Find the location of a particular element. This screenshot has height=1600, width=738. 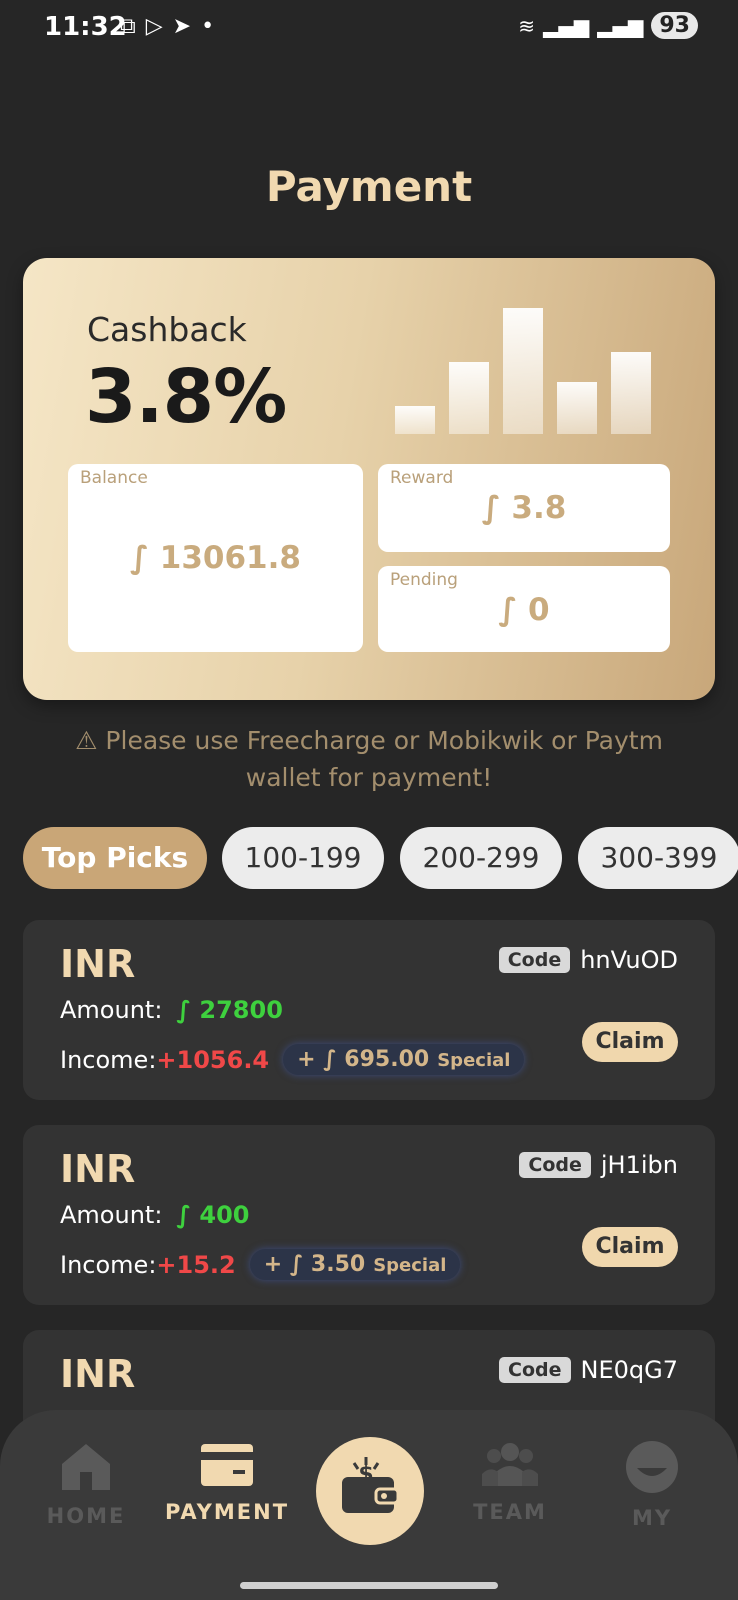

reward-value: ∫ 3.8 is located at coordinates (524, 508).